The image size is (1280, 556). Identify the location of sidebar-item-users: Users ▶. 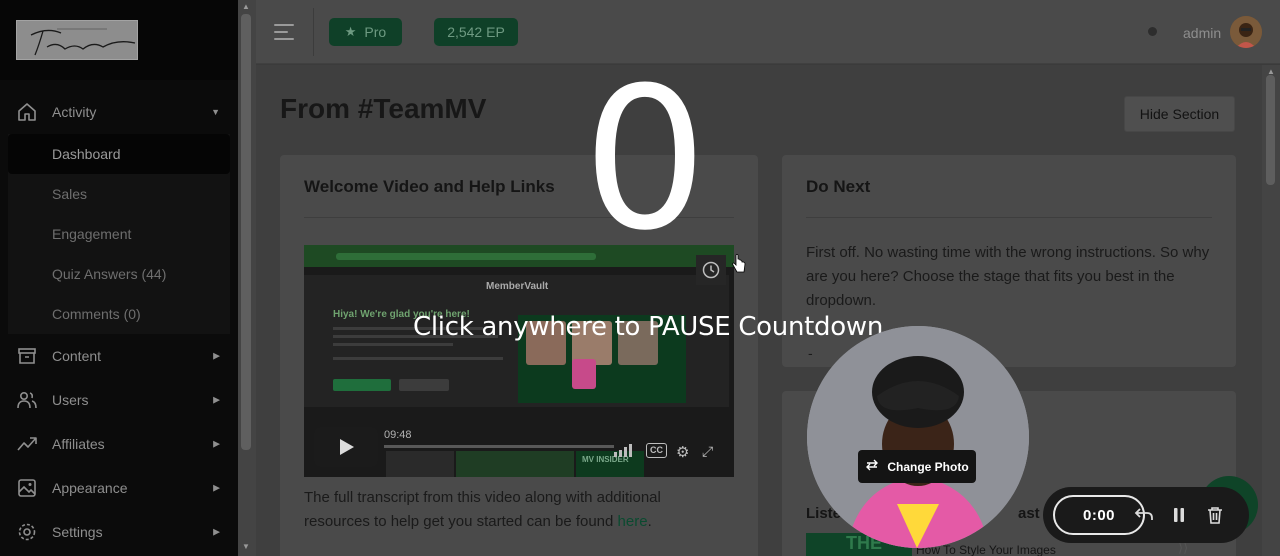
(119, 400).